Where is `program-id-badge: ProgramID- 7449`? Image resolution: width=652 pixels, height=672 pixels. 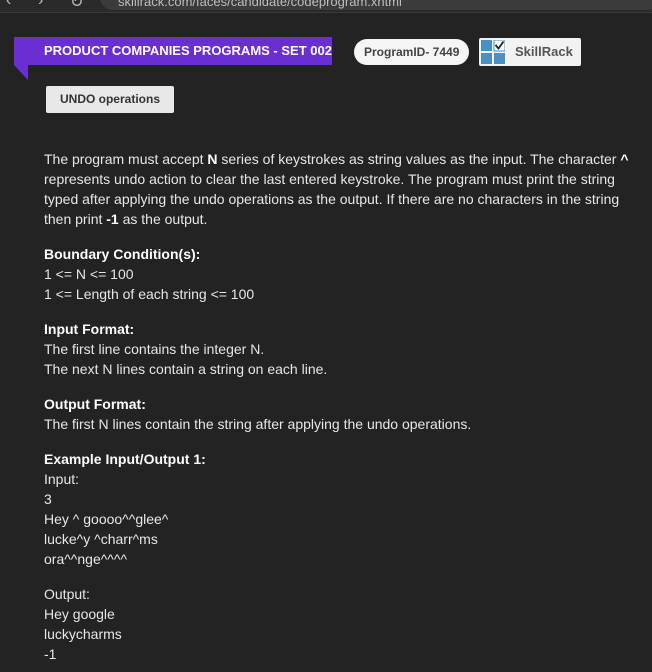 program-id-badge: ProgramID- 7449 is located at coordinates (412, 52).